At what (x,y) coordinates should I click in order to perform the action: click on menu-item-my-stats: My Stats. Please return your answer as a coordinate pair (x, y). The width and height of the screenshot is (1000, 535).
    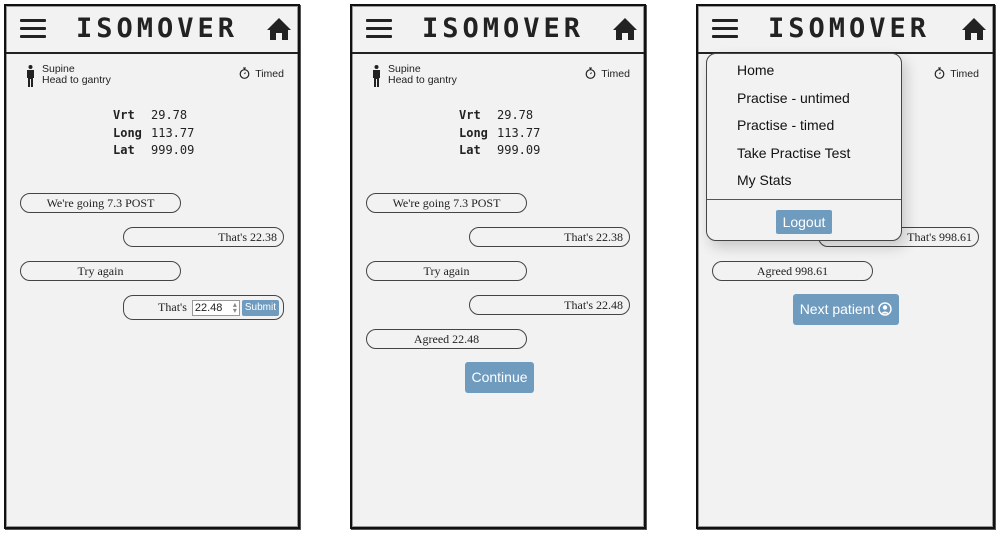
    Looking at the image, I should click on (804, 181).